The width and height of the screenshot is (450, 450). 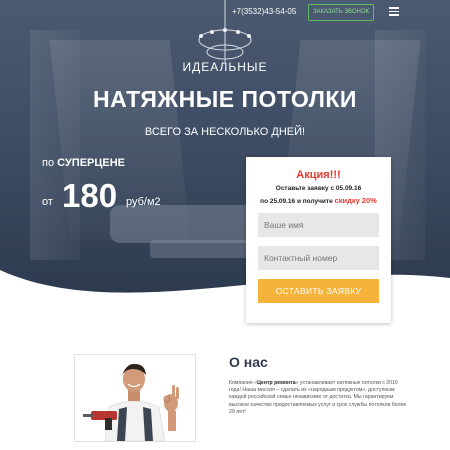 I want to click on price-unit: руб/м2, so click(x=143, y=202).